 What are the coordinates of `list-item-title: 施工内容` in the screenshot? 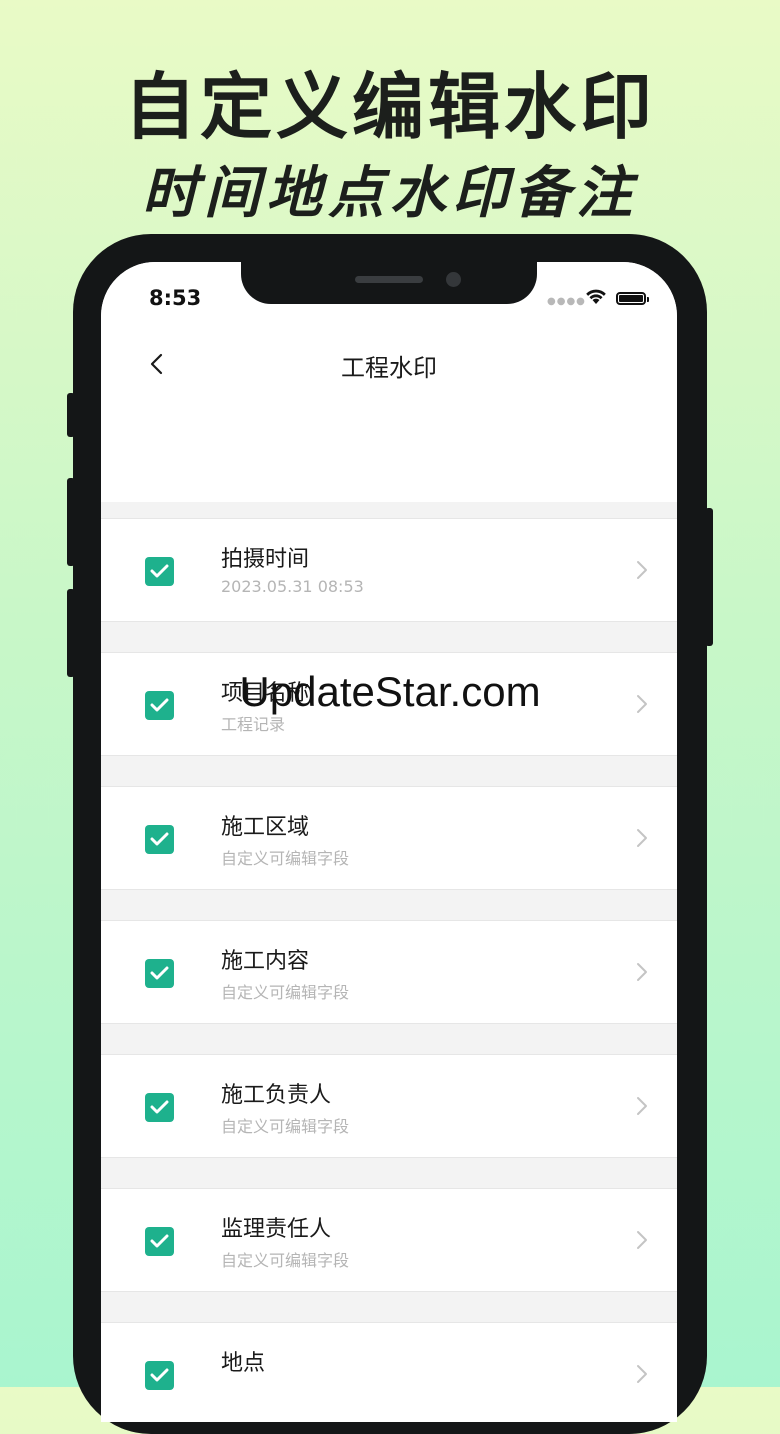 It's located at (265, 961).